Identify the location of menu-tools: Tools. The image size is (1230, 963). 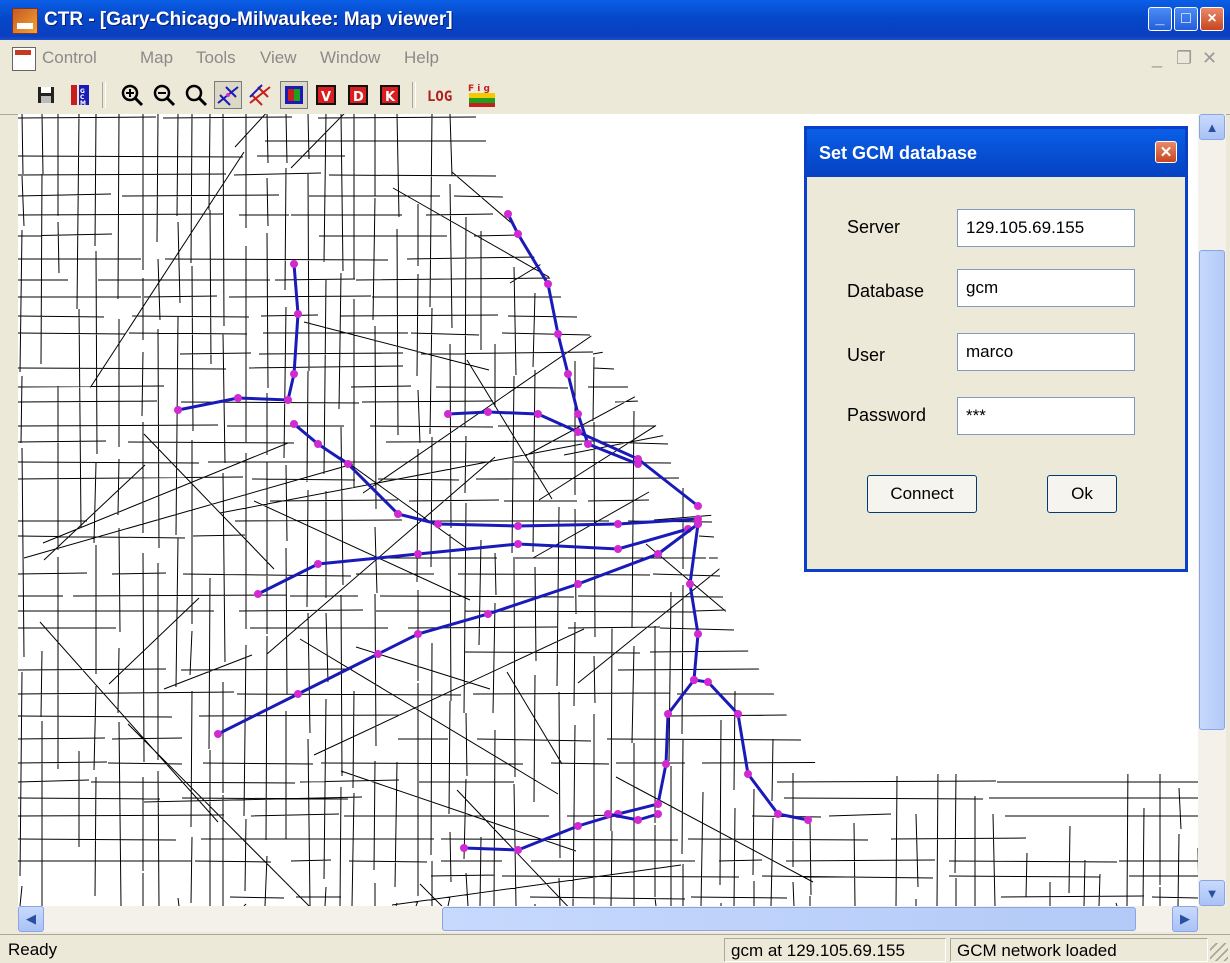
(216, 58).